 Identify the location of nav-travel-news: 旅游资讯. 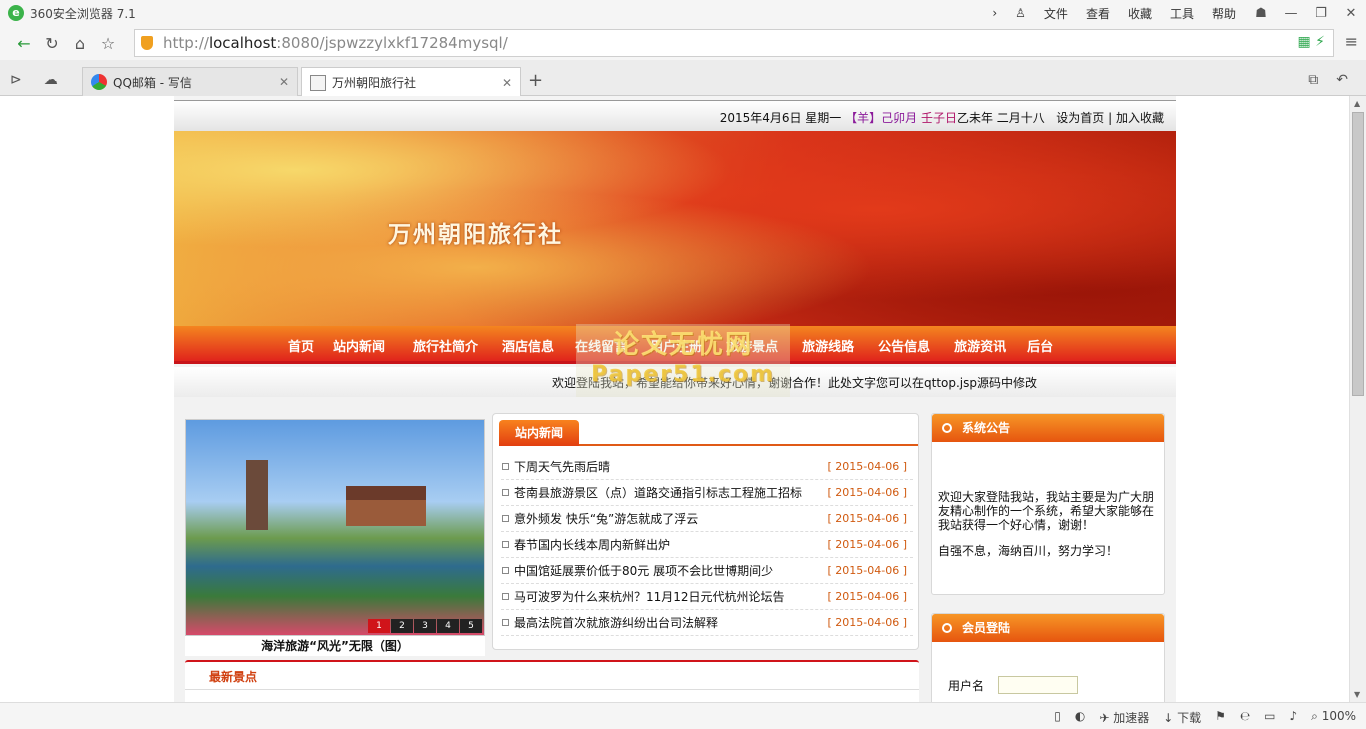
(980, 345).